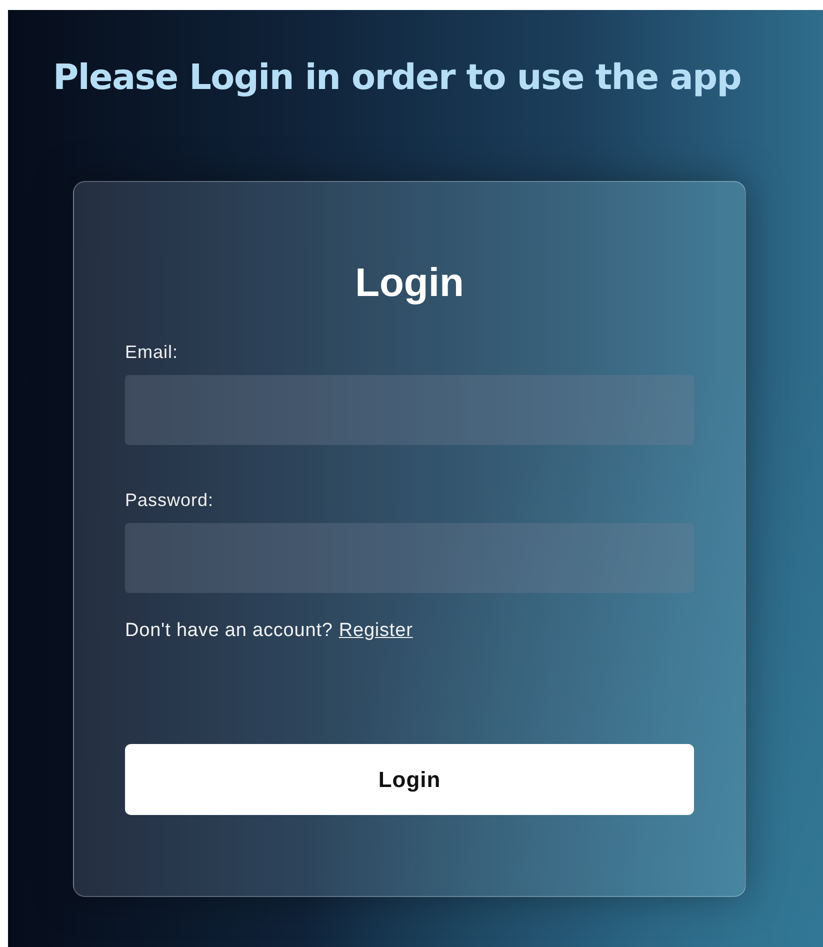 This screenshot has width=823, height=947. Describe the element at coordinates (151, 352) in the screenshot. I see `field-label: Email:` at that location.